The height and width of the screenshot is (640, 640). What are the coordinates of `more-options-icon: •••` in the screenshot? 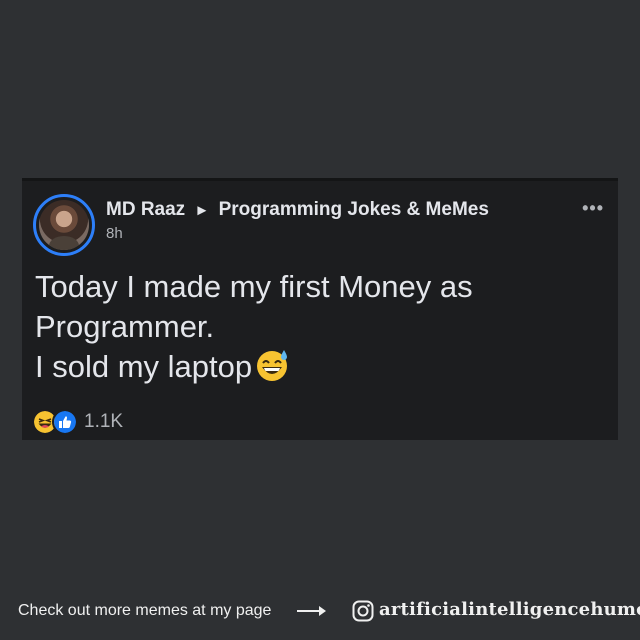 It's located at (593, 208).